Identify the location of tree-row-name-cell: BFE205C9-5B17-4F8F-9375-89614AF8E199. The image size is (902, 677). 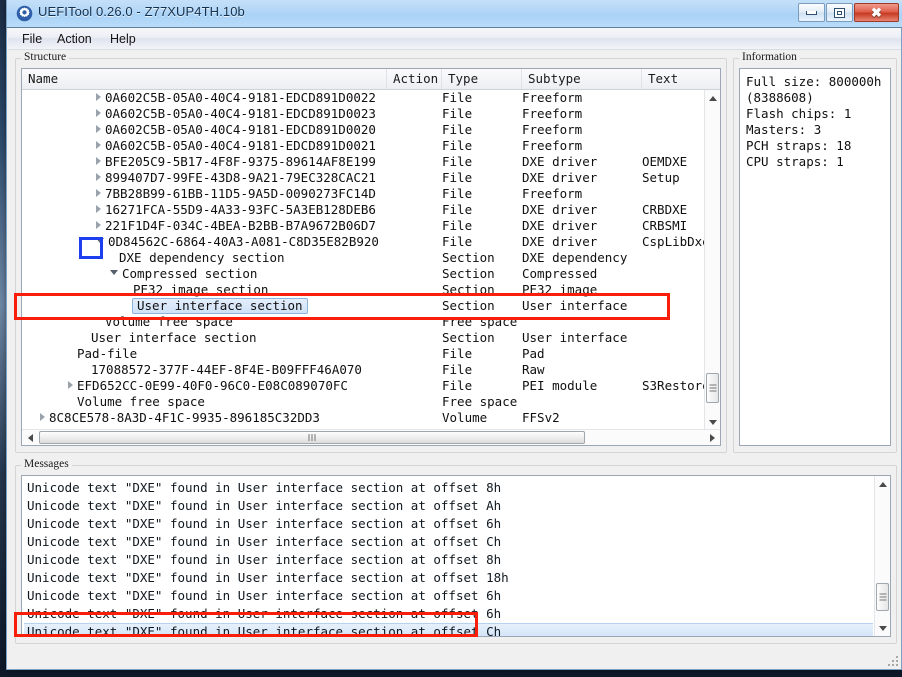
(236, 162).